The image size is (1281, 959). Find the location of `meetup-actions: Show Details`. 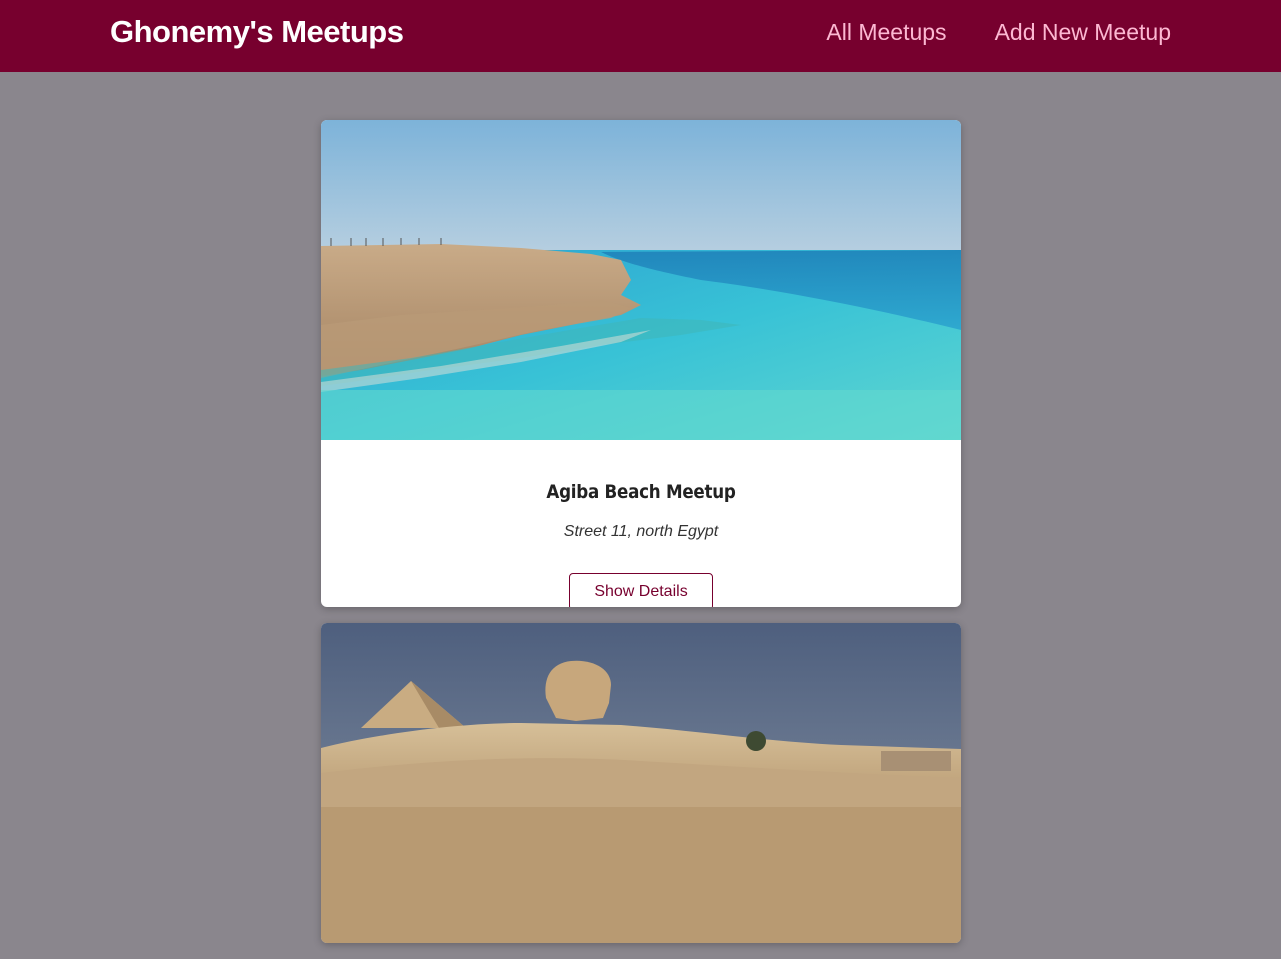

meetup-actions: Show Details is located at coordinates (641, 590).